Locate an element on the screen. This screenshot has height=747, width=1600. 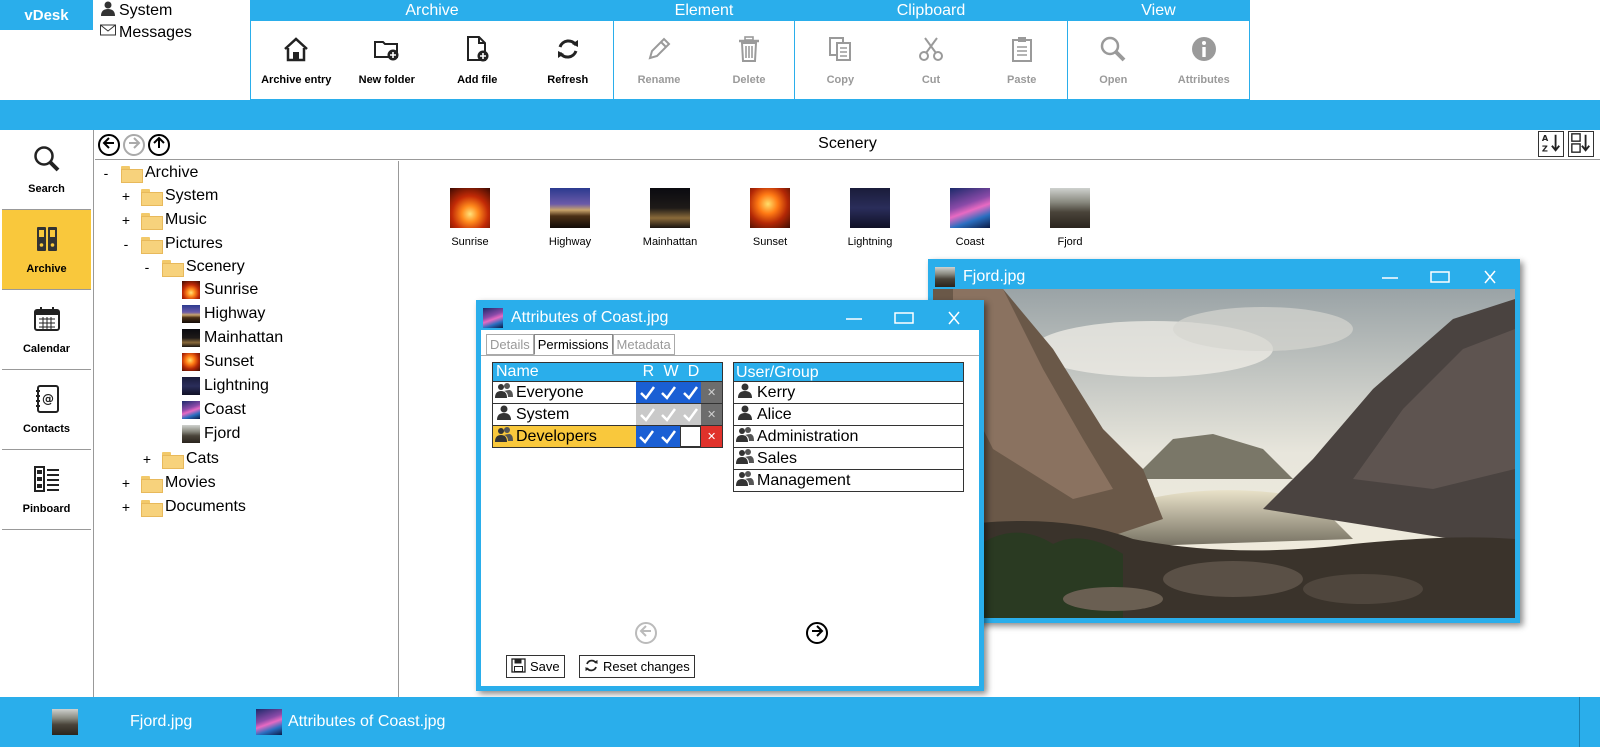
file-thumbnail: Highway is located at coordinates (570, 218).